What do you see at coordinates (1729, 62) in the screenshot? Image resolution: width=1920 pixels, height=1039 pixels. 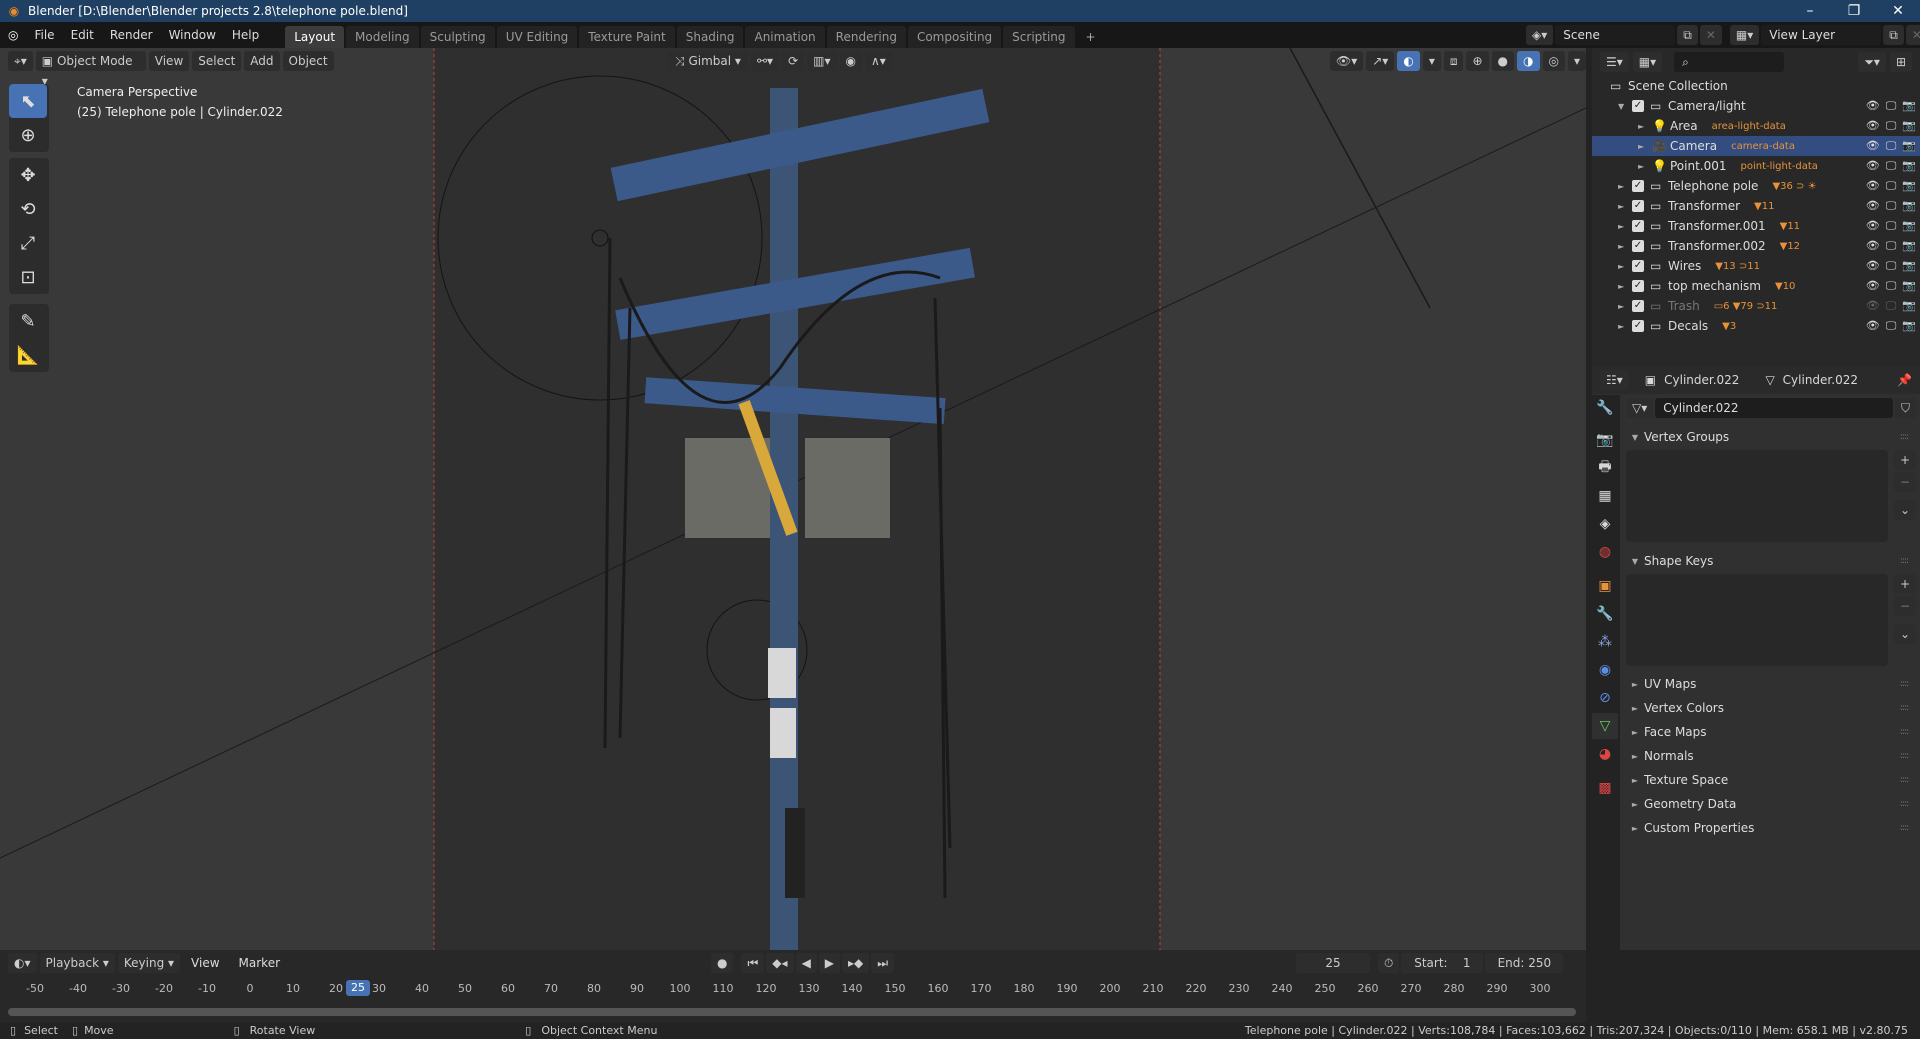 I see `outliner-search-input: ⌕` at bounding box center [1729, 62].